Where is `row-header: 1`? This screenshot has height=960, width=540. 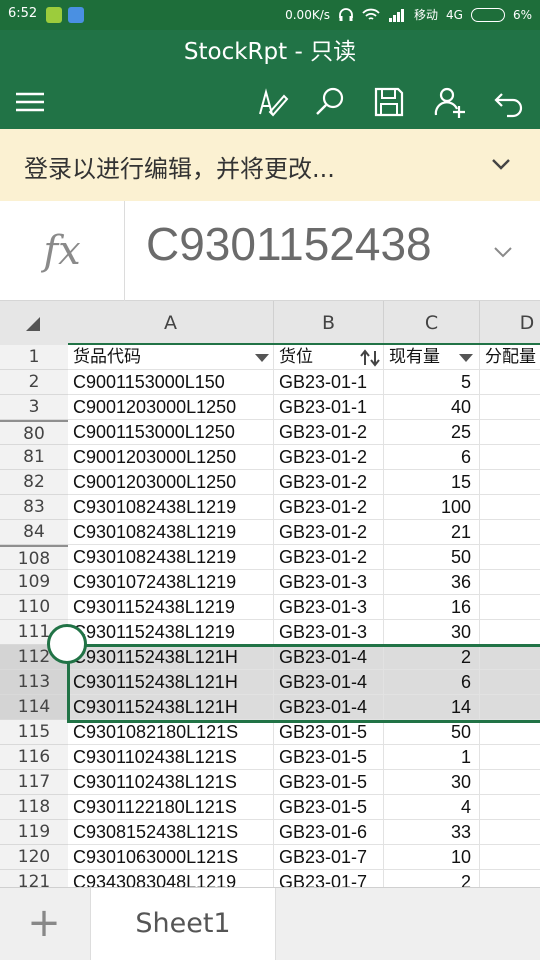
row-header: 1 is located at coordinates (34, 357).